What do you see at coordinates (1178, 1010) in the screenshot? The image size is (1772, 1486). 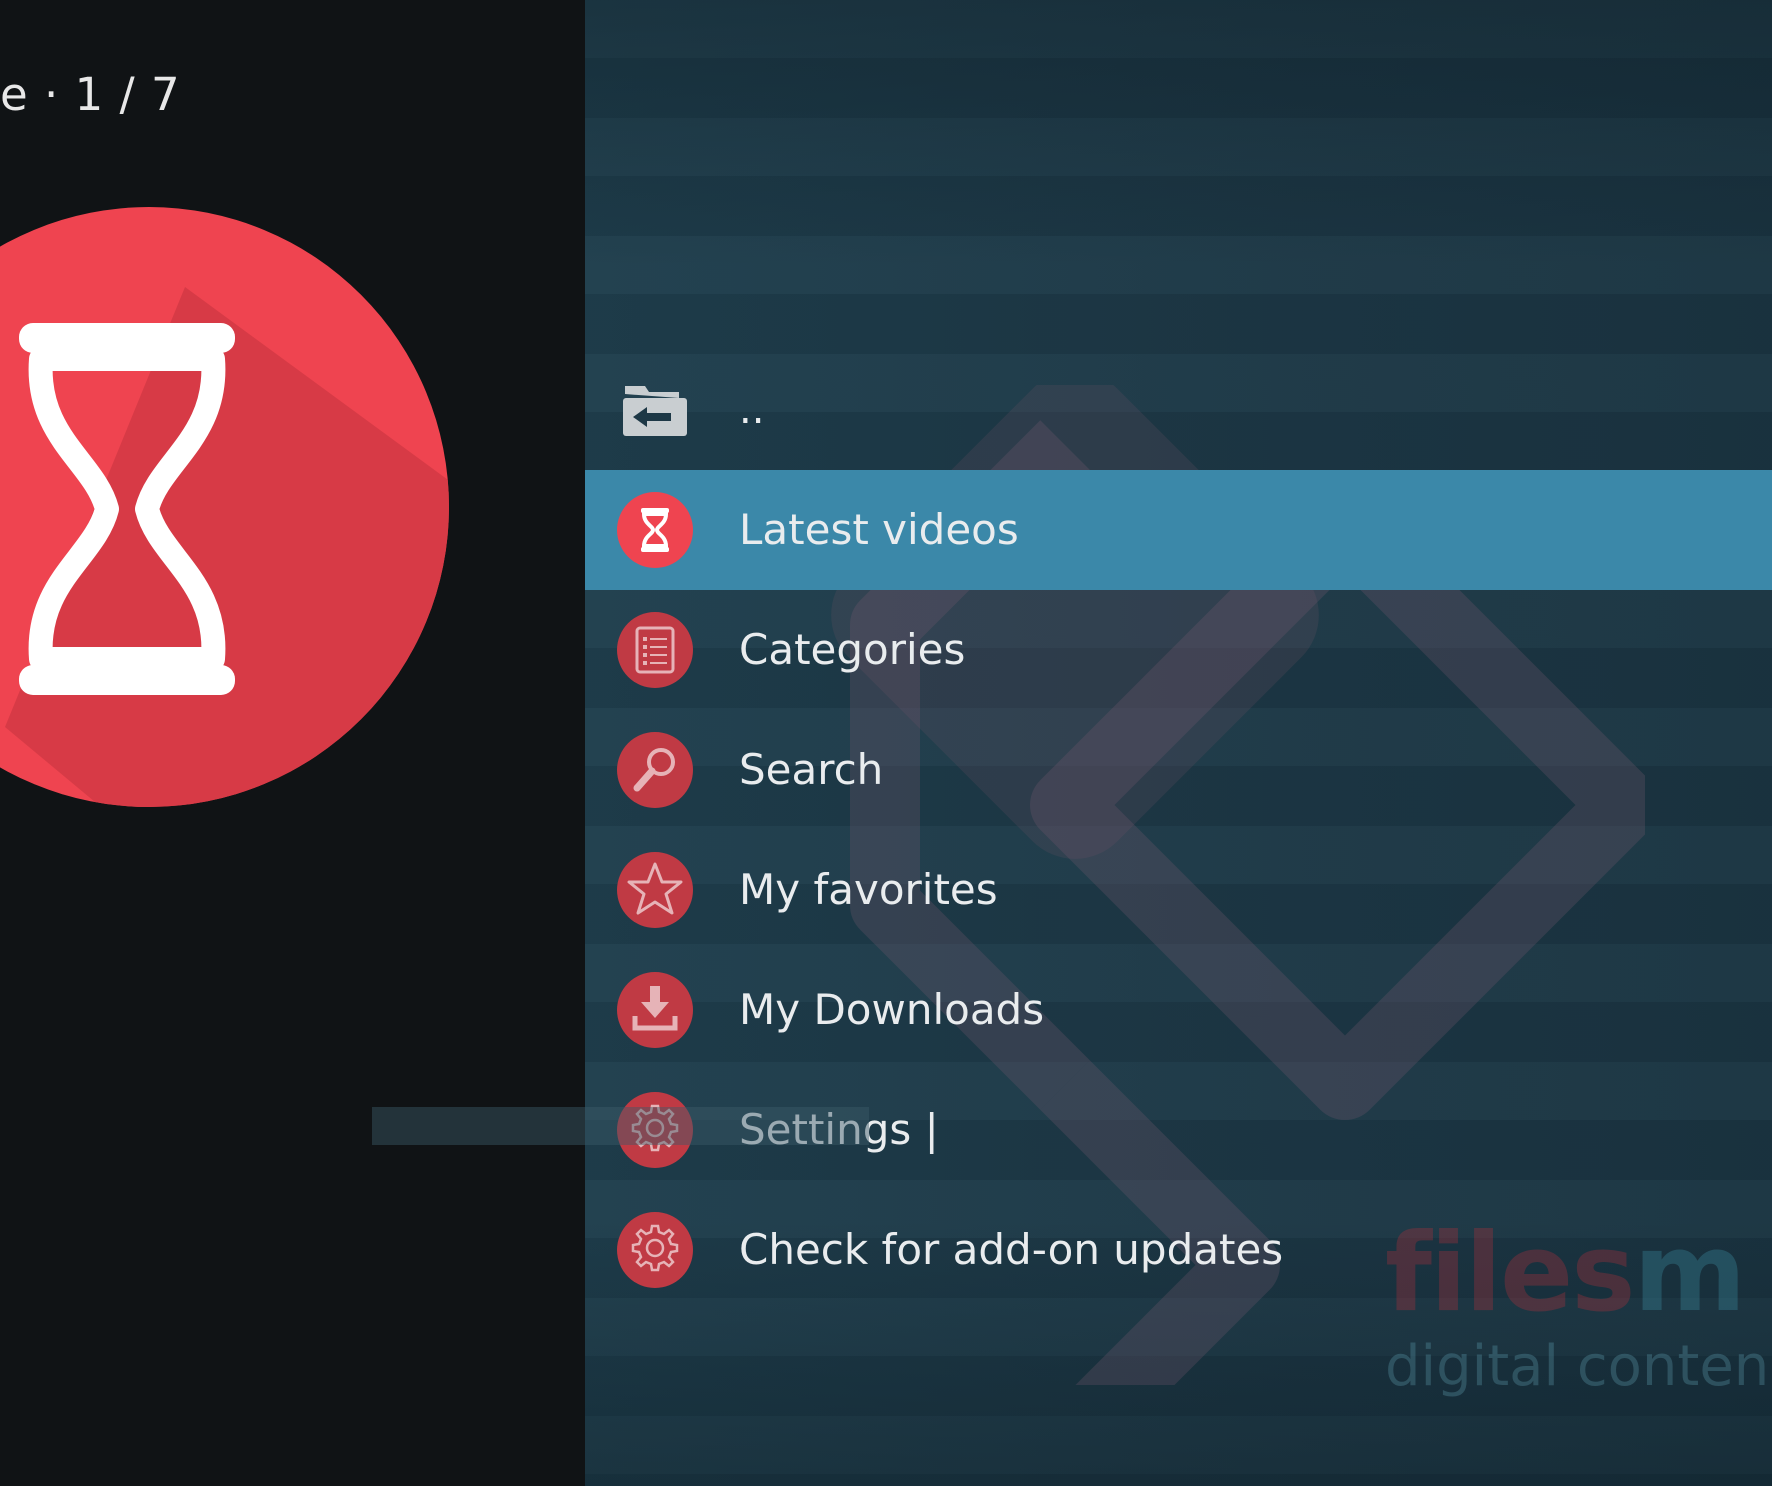 I see `list-item-my-downloads: My Downloads` at bounding box center [1178, 1010].